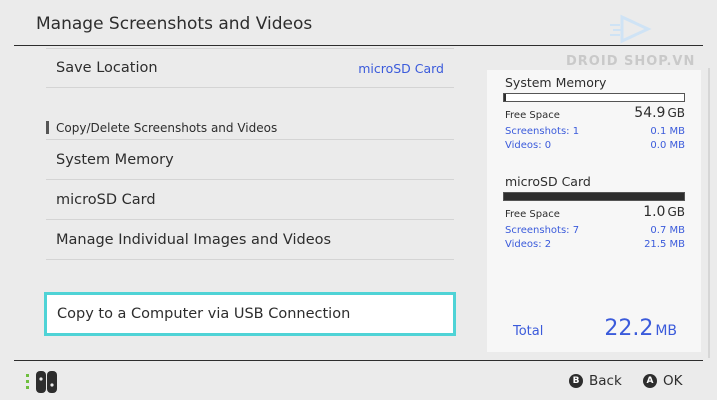 This screenshot has width=717, height=400. What do you see at coordinates (250, 68) in the screenshot?
I see `save-location-row: Save Location microSD Card` at bounding box center [250, 68].